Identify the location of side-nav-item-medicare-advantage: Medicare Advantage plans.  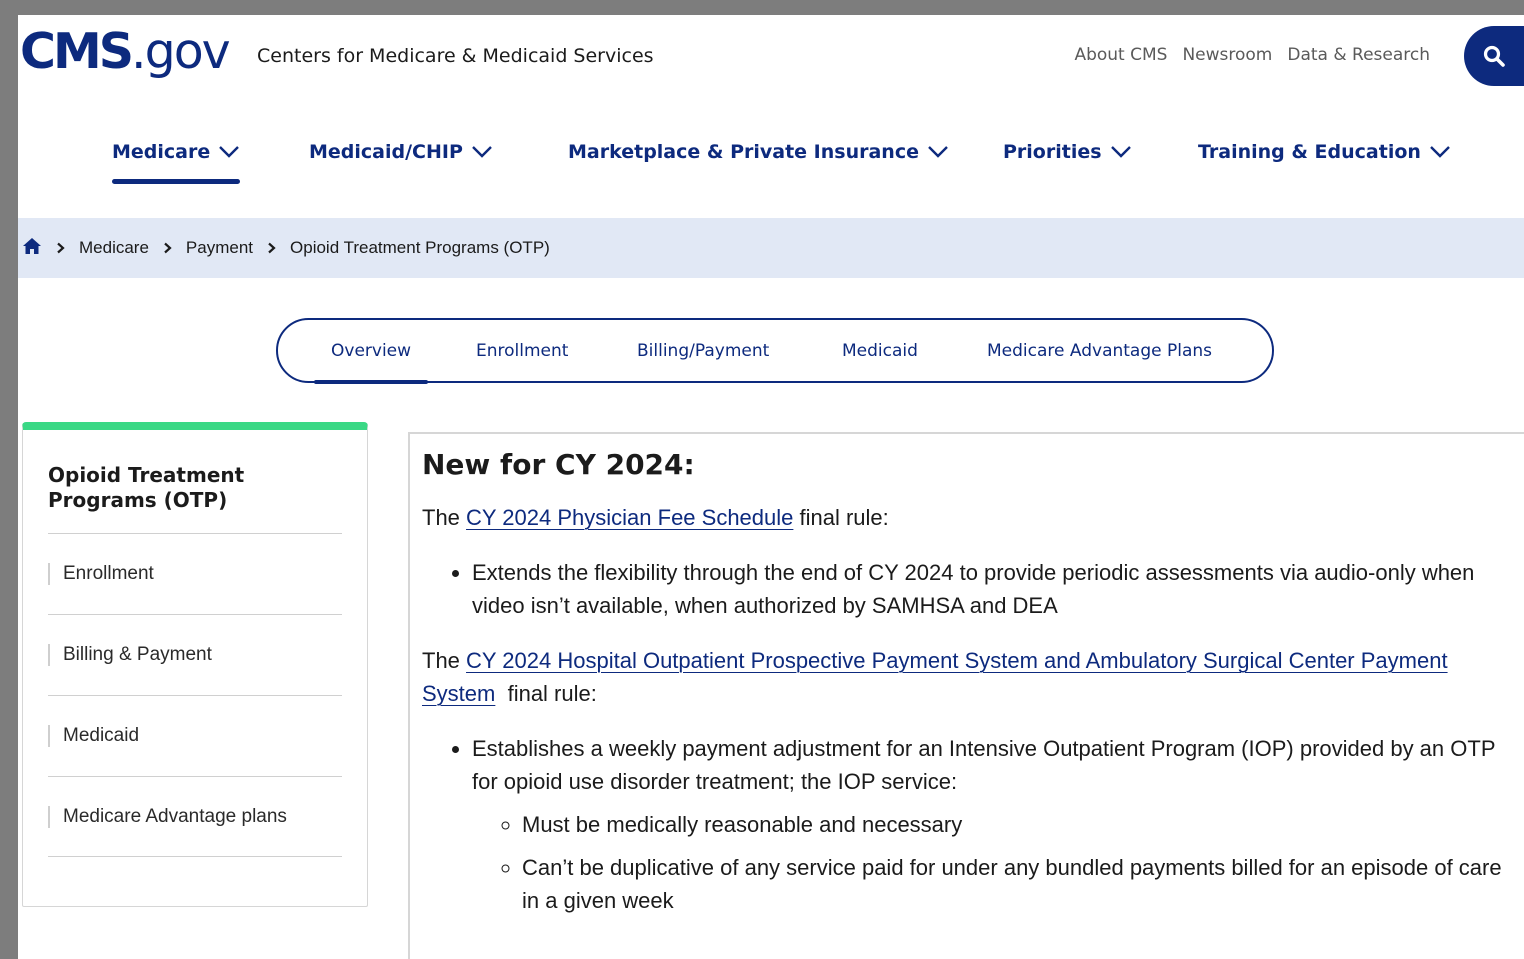
(195, 816).